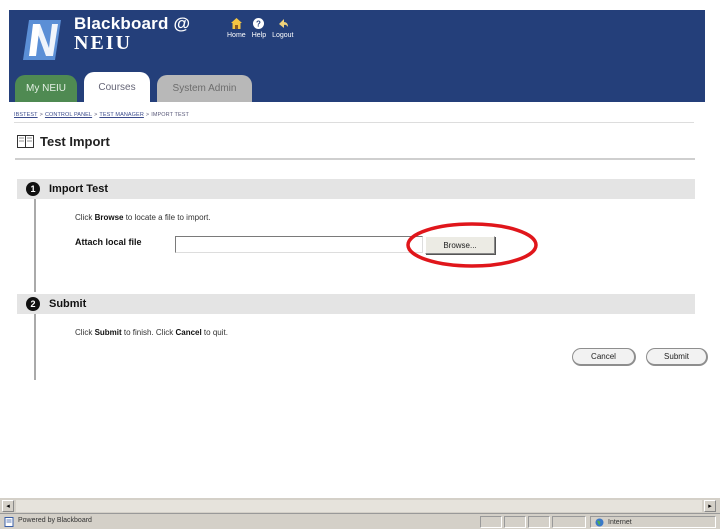 The width and height of the screenshot is (720, 529). I want to click on vertical-scrollbar, so click(715, 299).